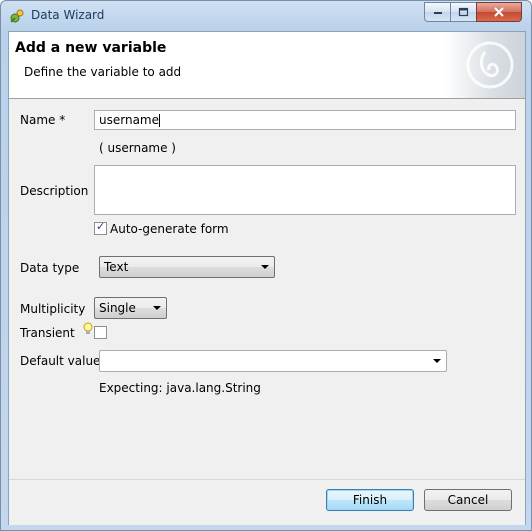 The image size is (532, 531). Describe the element at coordinates (267, 502) in the screenshot. I see `button-bar: Finish Cancel` at that location.